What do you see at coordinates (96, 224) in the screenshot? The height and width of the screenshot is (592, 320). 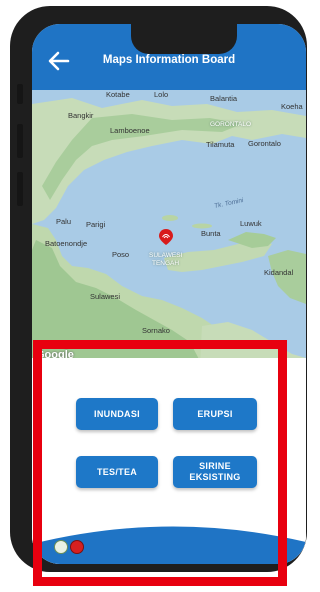 I see `map-label: Parigi` at bounding box center [96, 224].